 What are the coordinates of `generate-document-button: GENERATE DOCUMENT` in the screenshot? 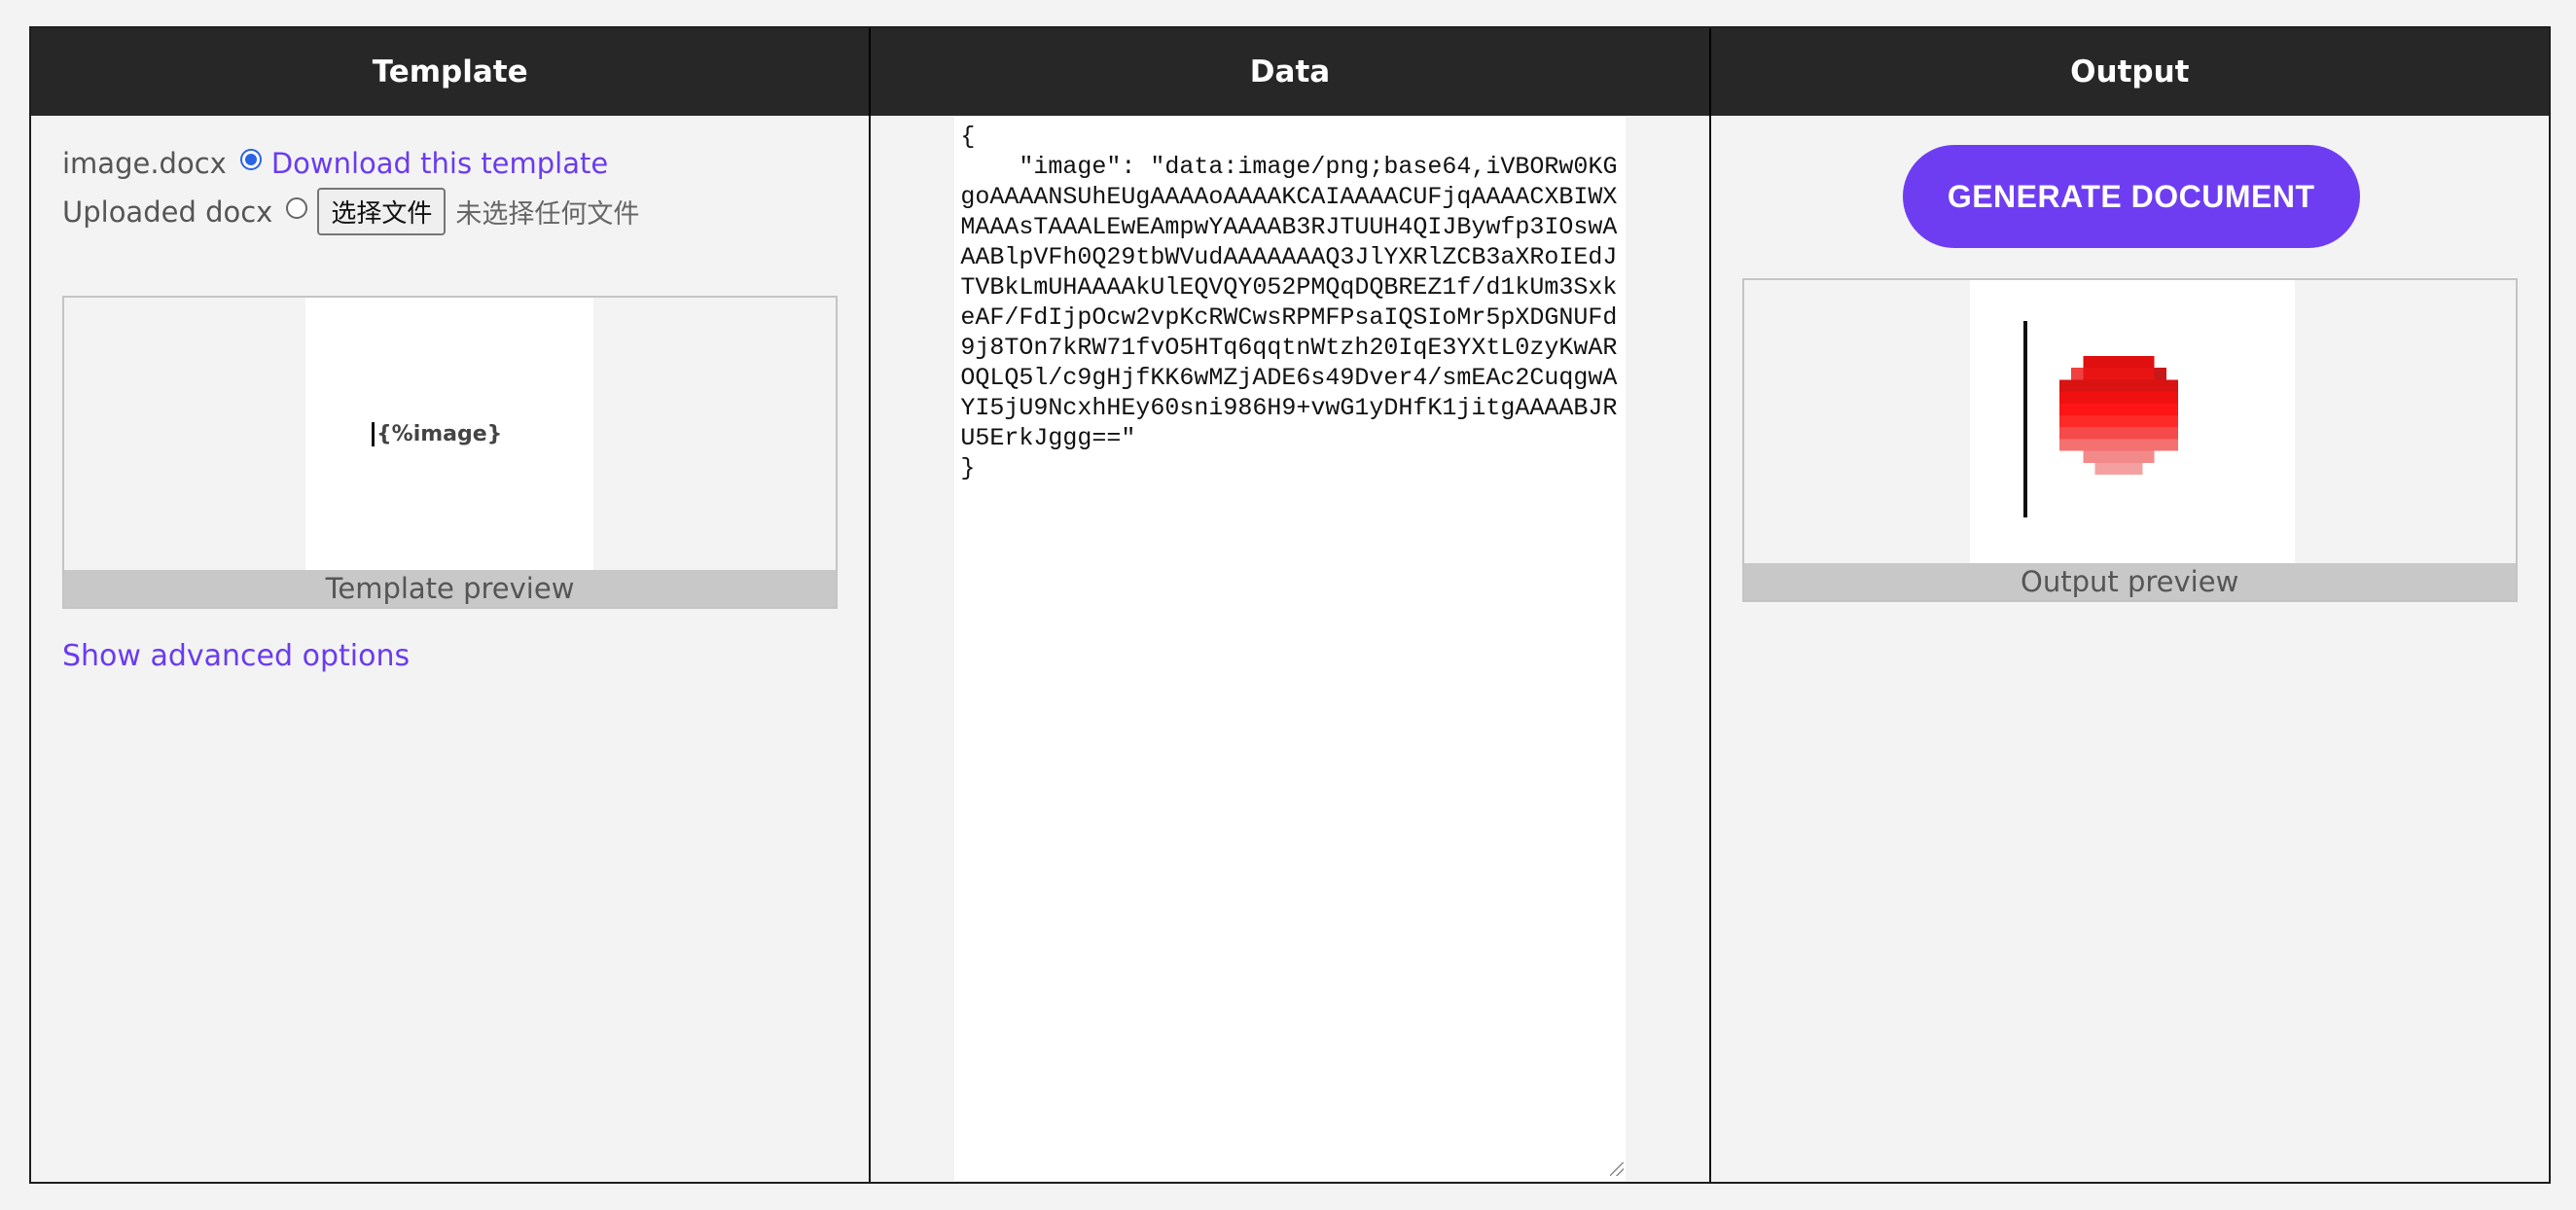 It's located at (2131, 196).